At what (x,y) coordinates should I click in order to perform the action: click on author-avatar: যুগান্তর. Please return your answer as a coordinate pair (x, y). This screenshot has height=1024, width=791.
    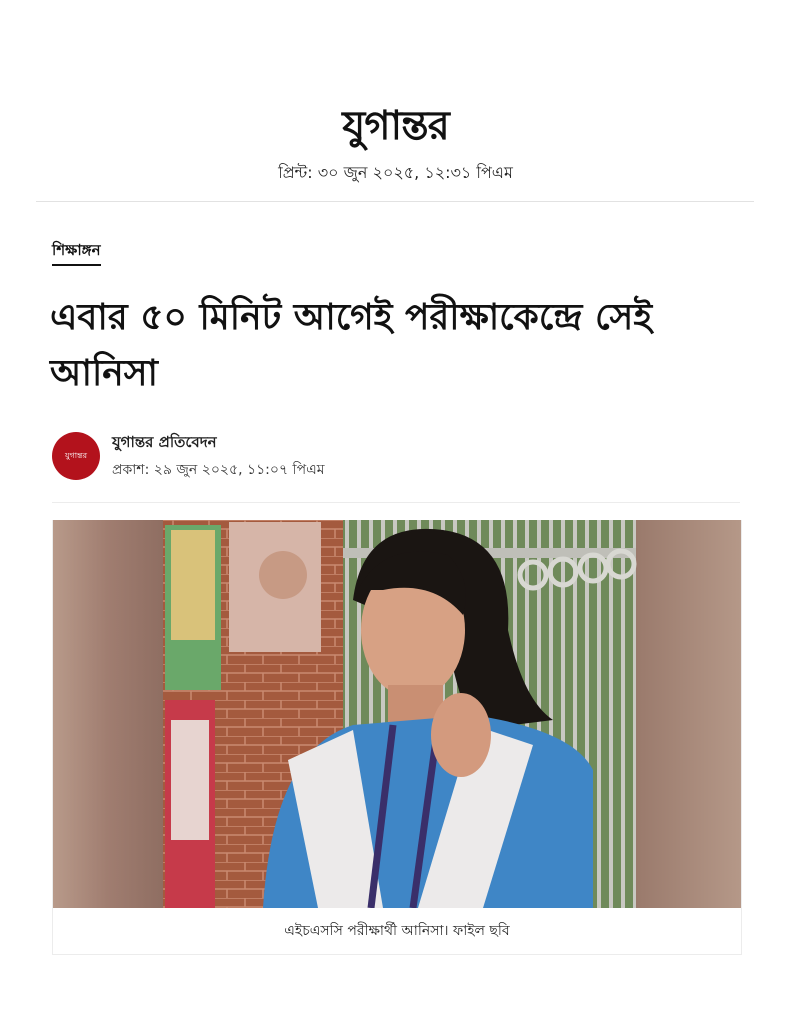
    Looking at the image, I should click on (76, 456).